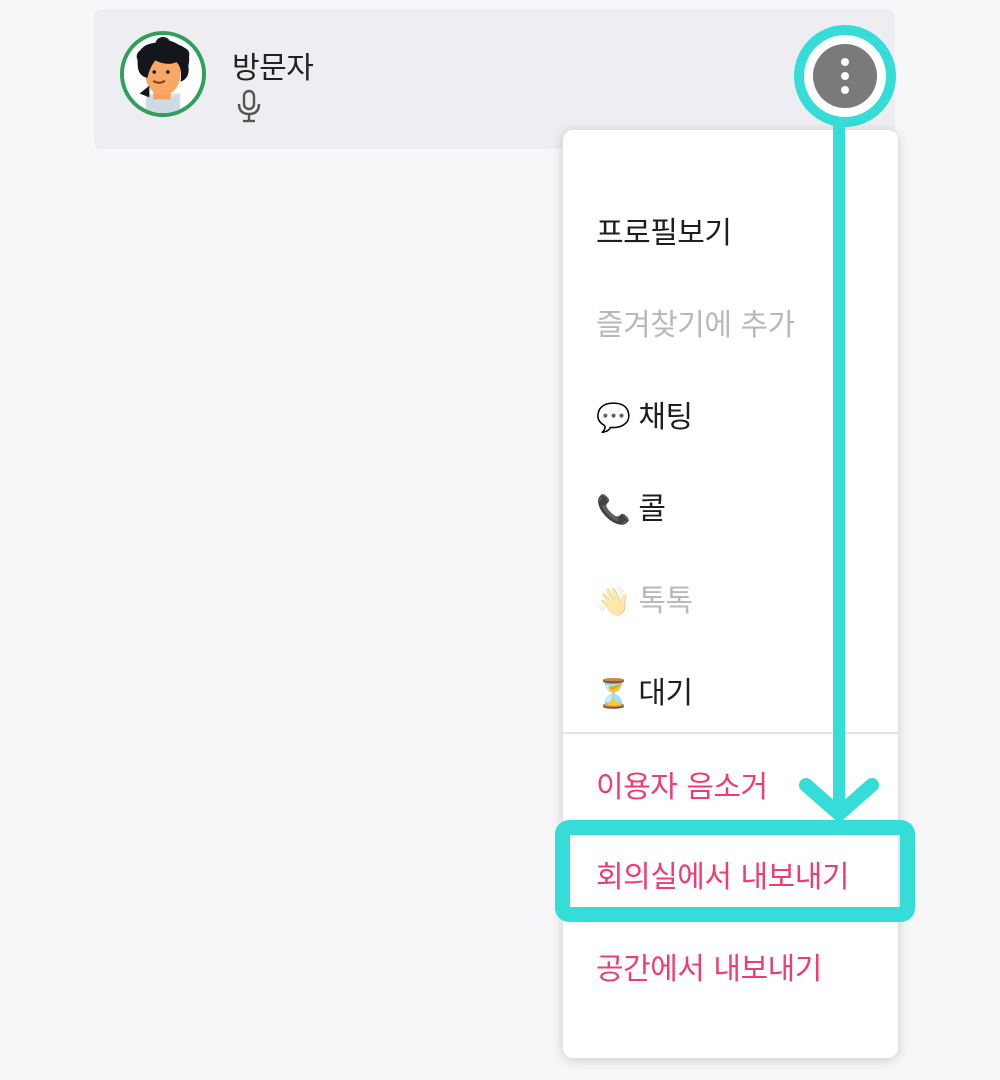 This screenshot has height=1080, width=1000. What do you see at coordinates (695, 322) in the screenshot?
I see `menu-item-add-favorite: 즐겨찾기에 추가` at bounding box center [695, 322].